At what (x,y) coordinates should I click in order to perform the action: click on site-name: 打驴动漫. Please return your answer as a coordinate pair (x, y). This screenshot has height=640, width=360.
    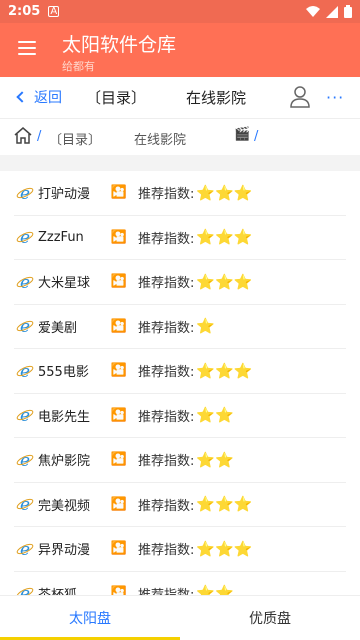
    Looking at the image, I should click on (64, 195).